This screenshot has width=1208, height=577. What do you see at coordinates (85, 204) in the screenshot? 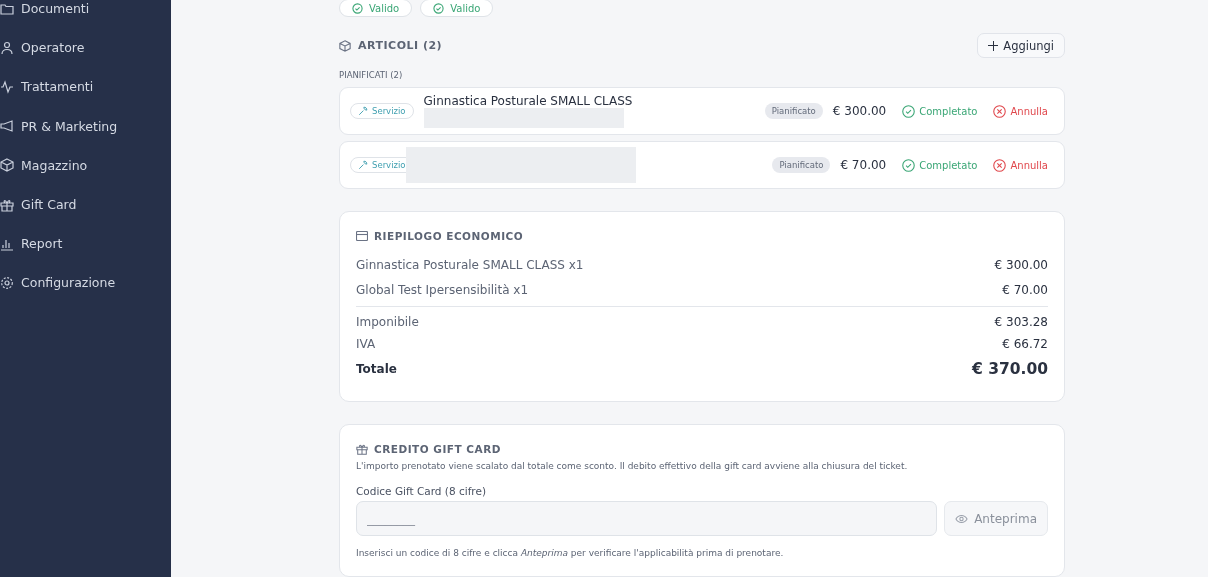
I see `sidebar-item: Gift Card` at bounding box center [85, 204].